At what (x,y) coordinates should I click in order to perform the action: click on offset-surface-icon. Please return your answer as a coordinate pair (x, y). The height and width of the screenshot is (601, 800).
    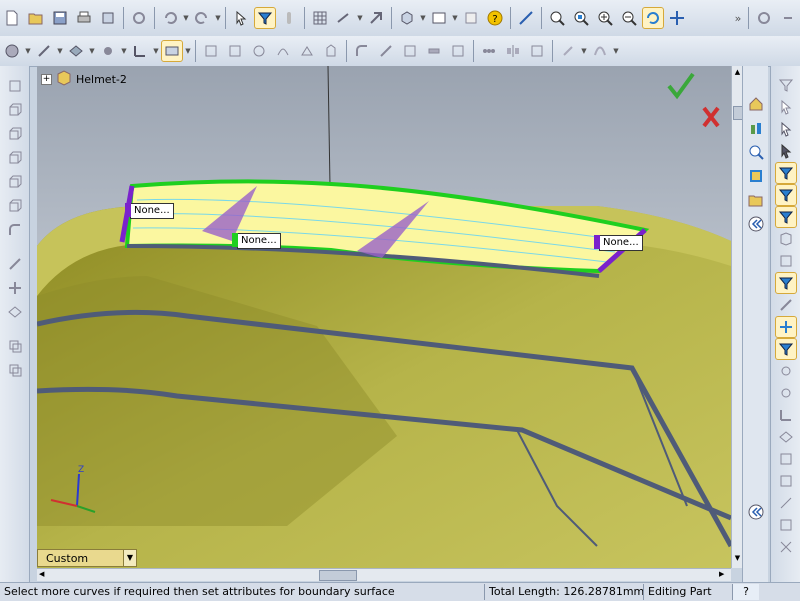
    Looking at the image, I should click on (211, 51).